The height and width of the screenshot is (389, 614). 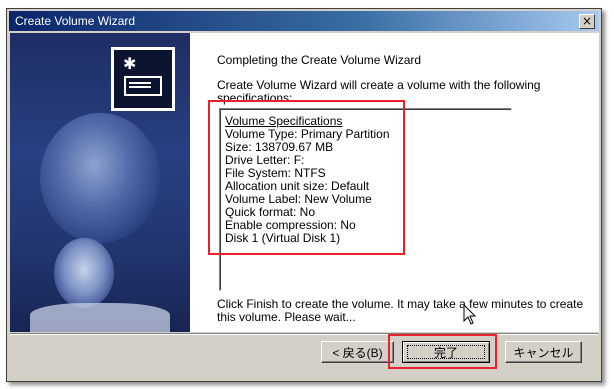 I want to click on photo-shoulders, so click(x=100, y=317).